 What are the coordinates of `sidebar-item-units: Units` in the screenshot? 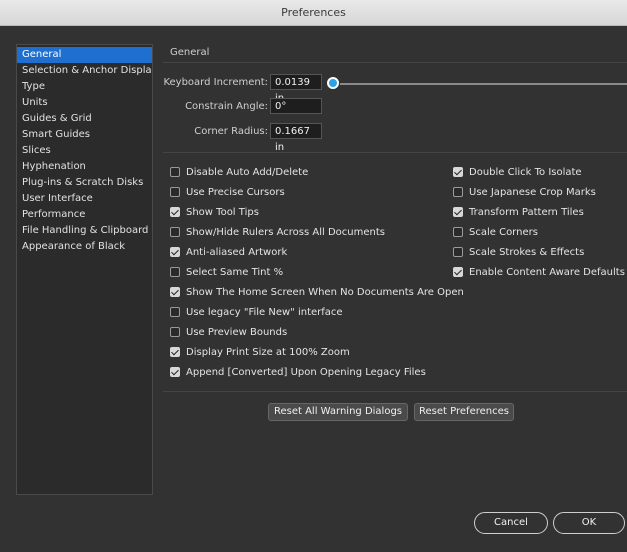 It's located at (84, 103).